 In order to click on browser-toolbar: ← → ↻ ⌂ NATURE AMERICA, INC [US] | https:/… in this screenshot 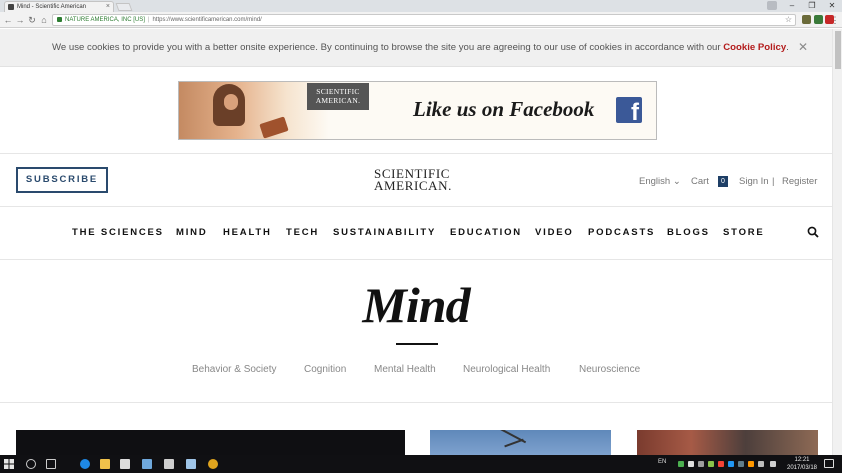, I will do `click(421, 20)`.